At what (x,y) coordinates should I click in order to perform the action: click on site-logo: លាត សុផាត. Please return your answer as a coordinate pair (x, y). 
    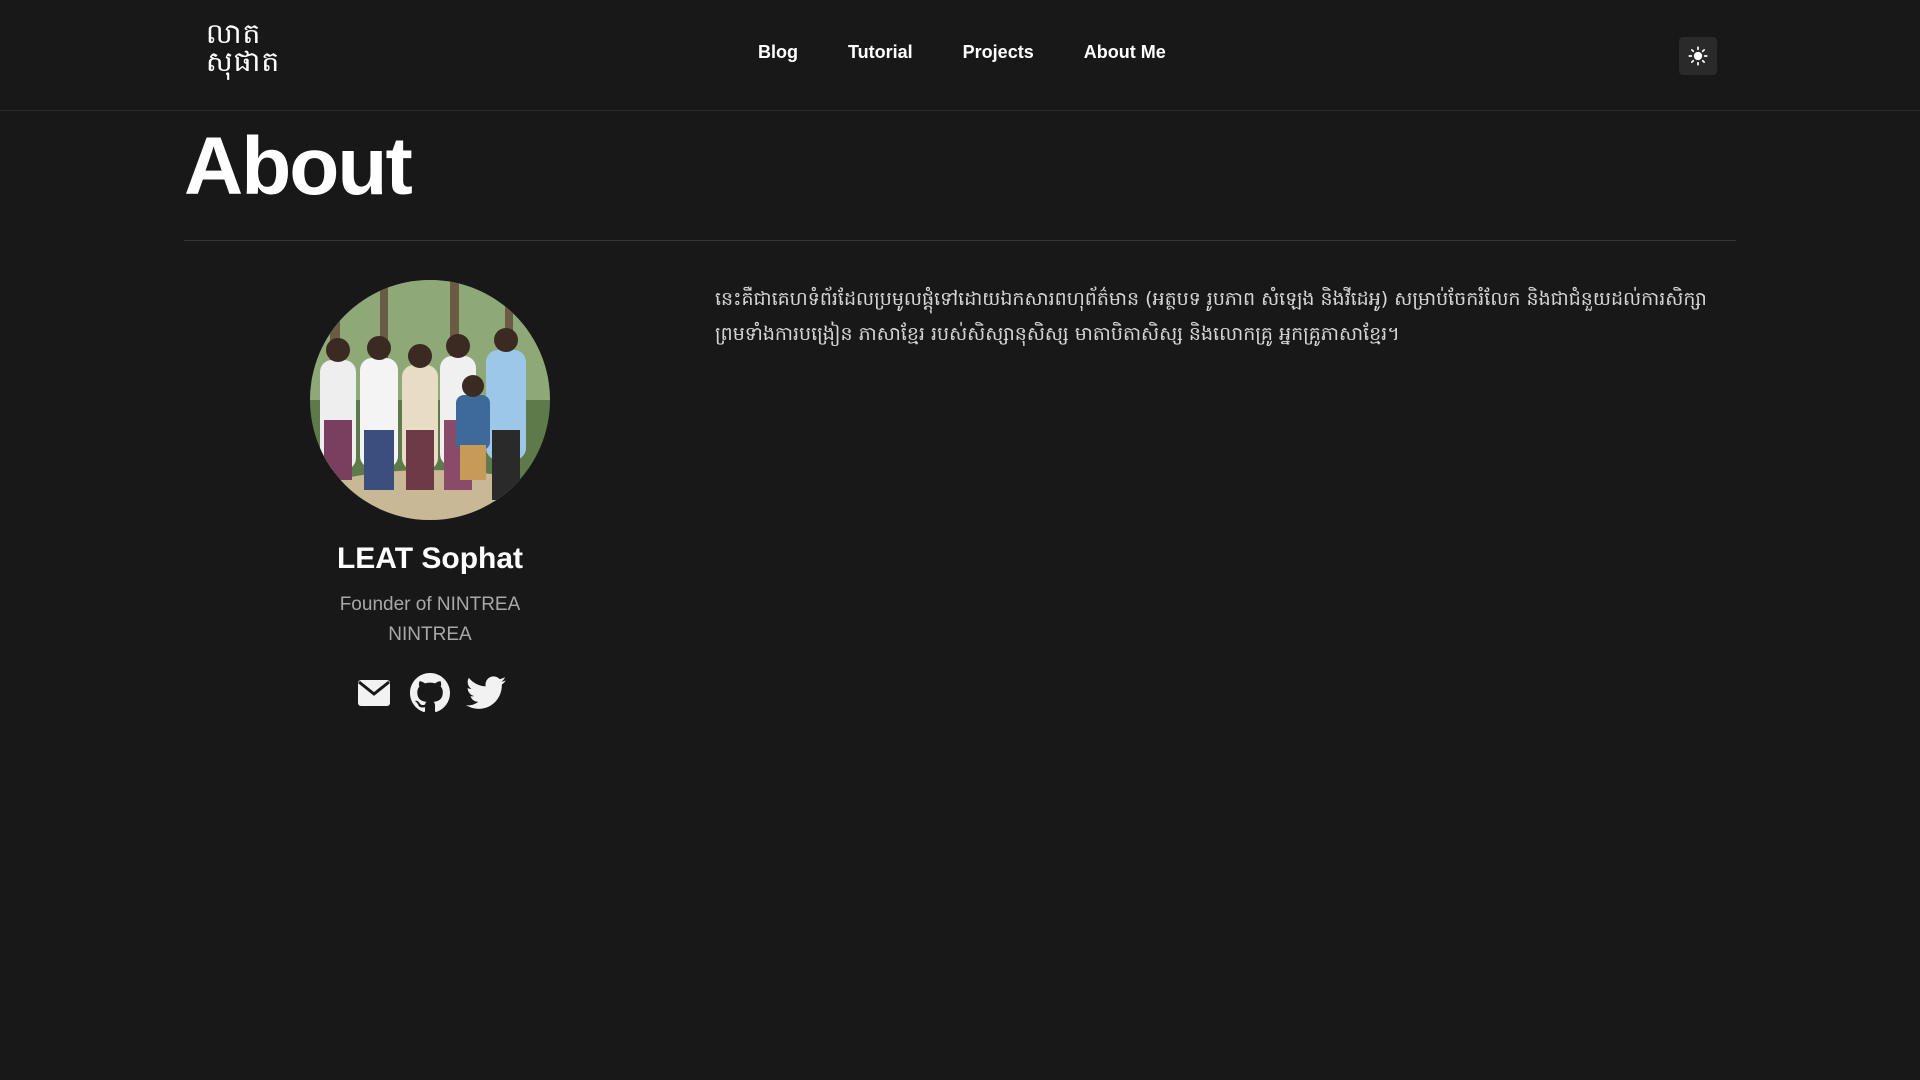
    Looking at the image, I should click on (244, 50).